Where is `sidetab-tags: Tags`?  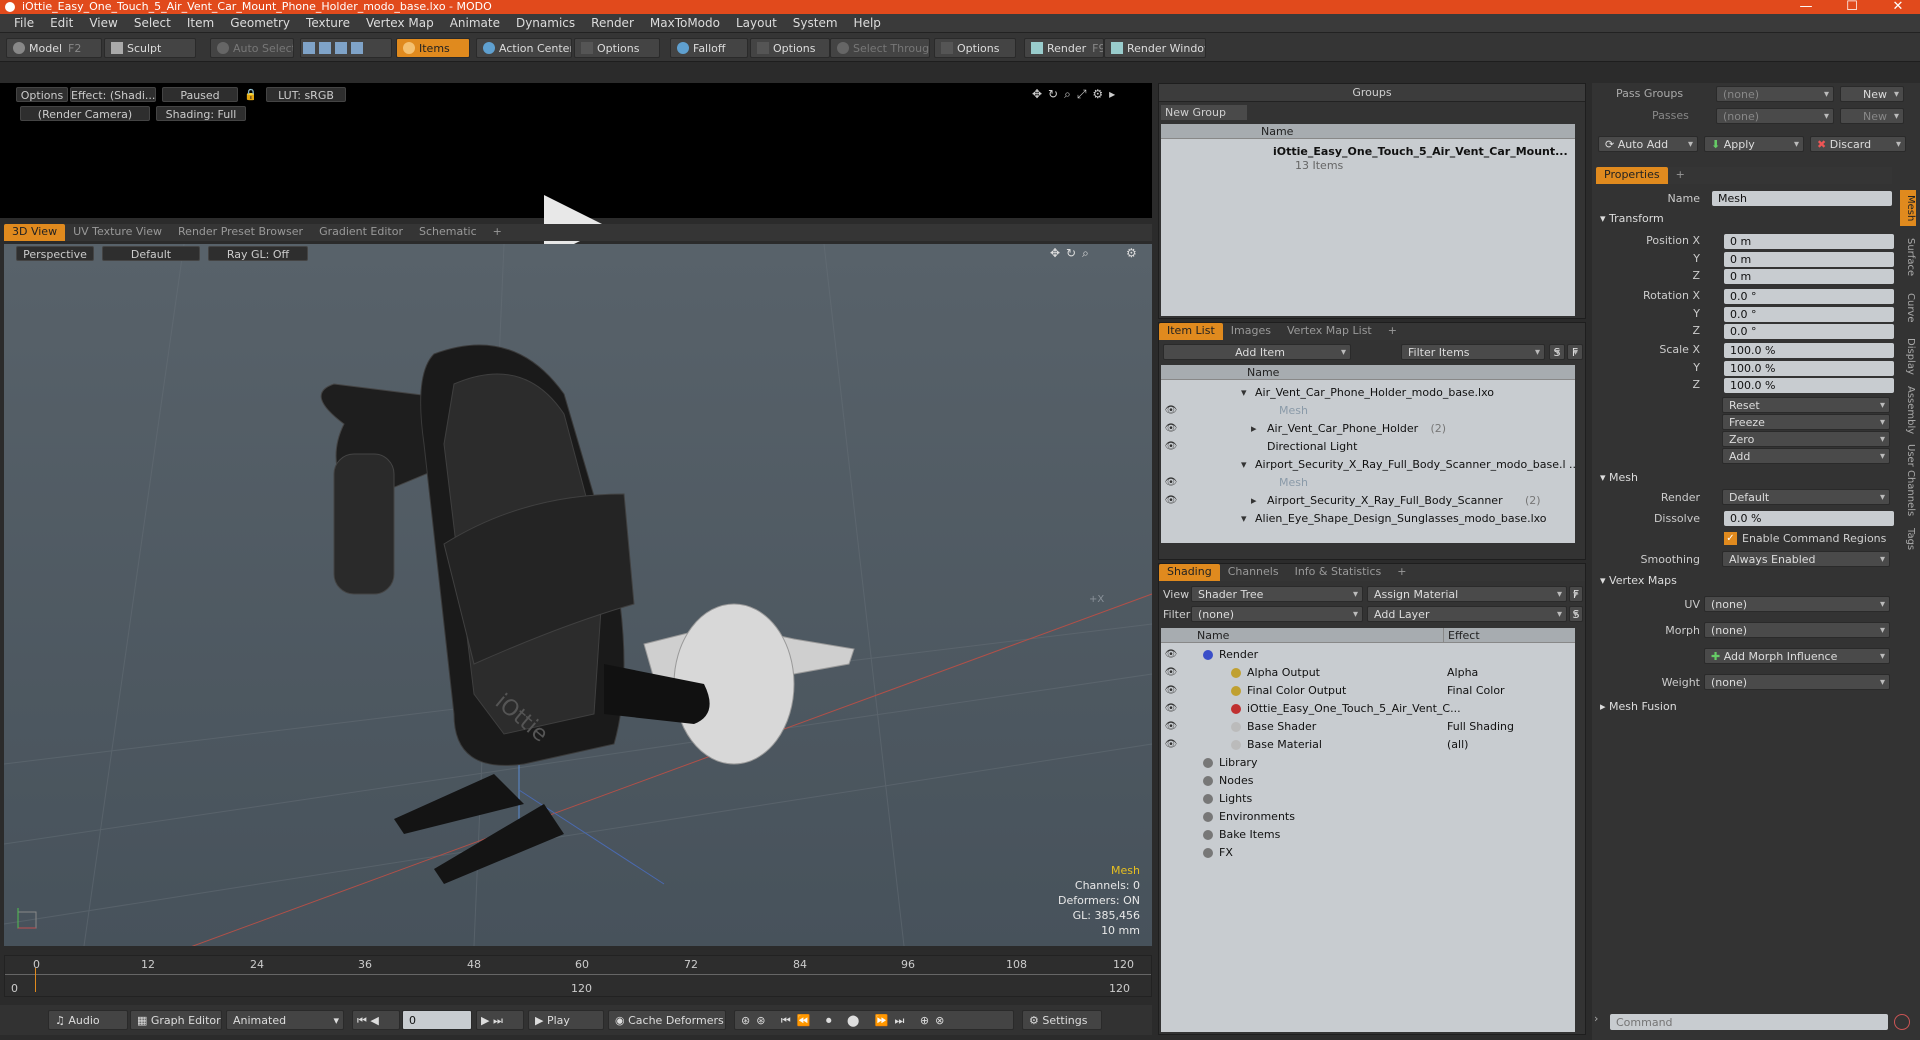 sidetab-tags: Tags is located at coordinates (1908, 539).